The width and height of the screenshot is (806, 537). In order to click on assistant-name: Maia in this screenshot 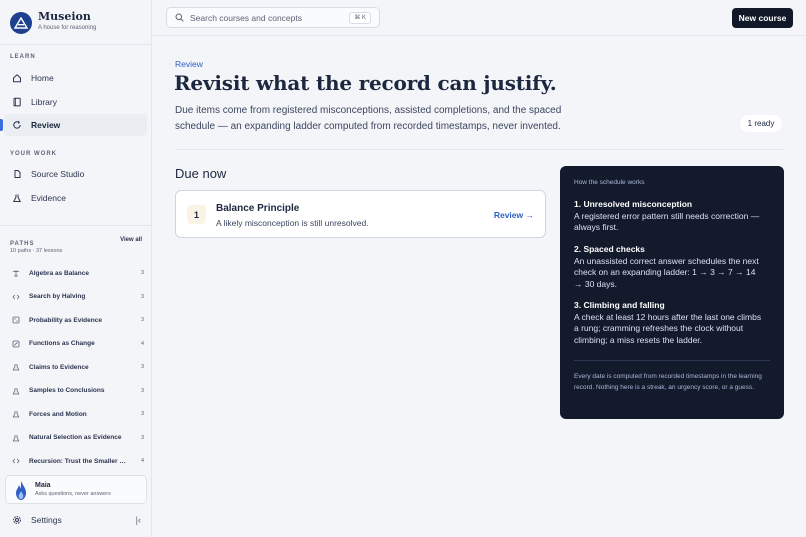, I will do `click(43, 485)`.